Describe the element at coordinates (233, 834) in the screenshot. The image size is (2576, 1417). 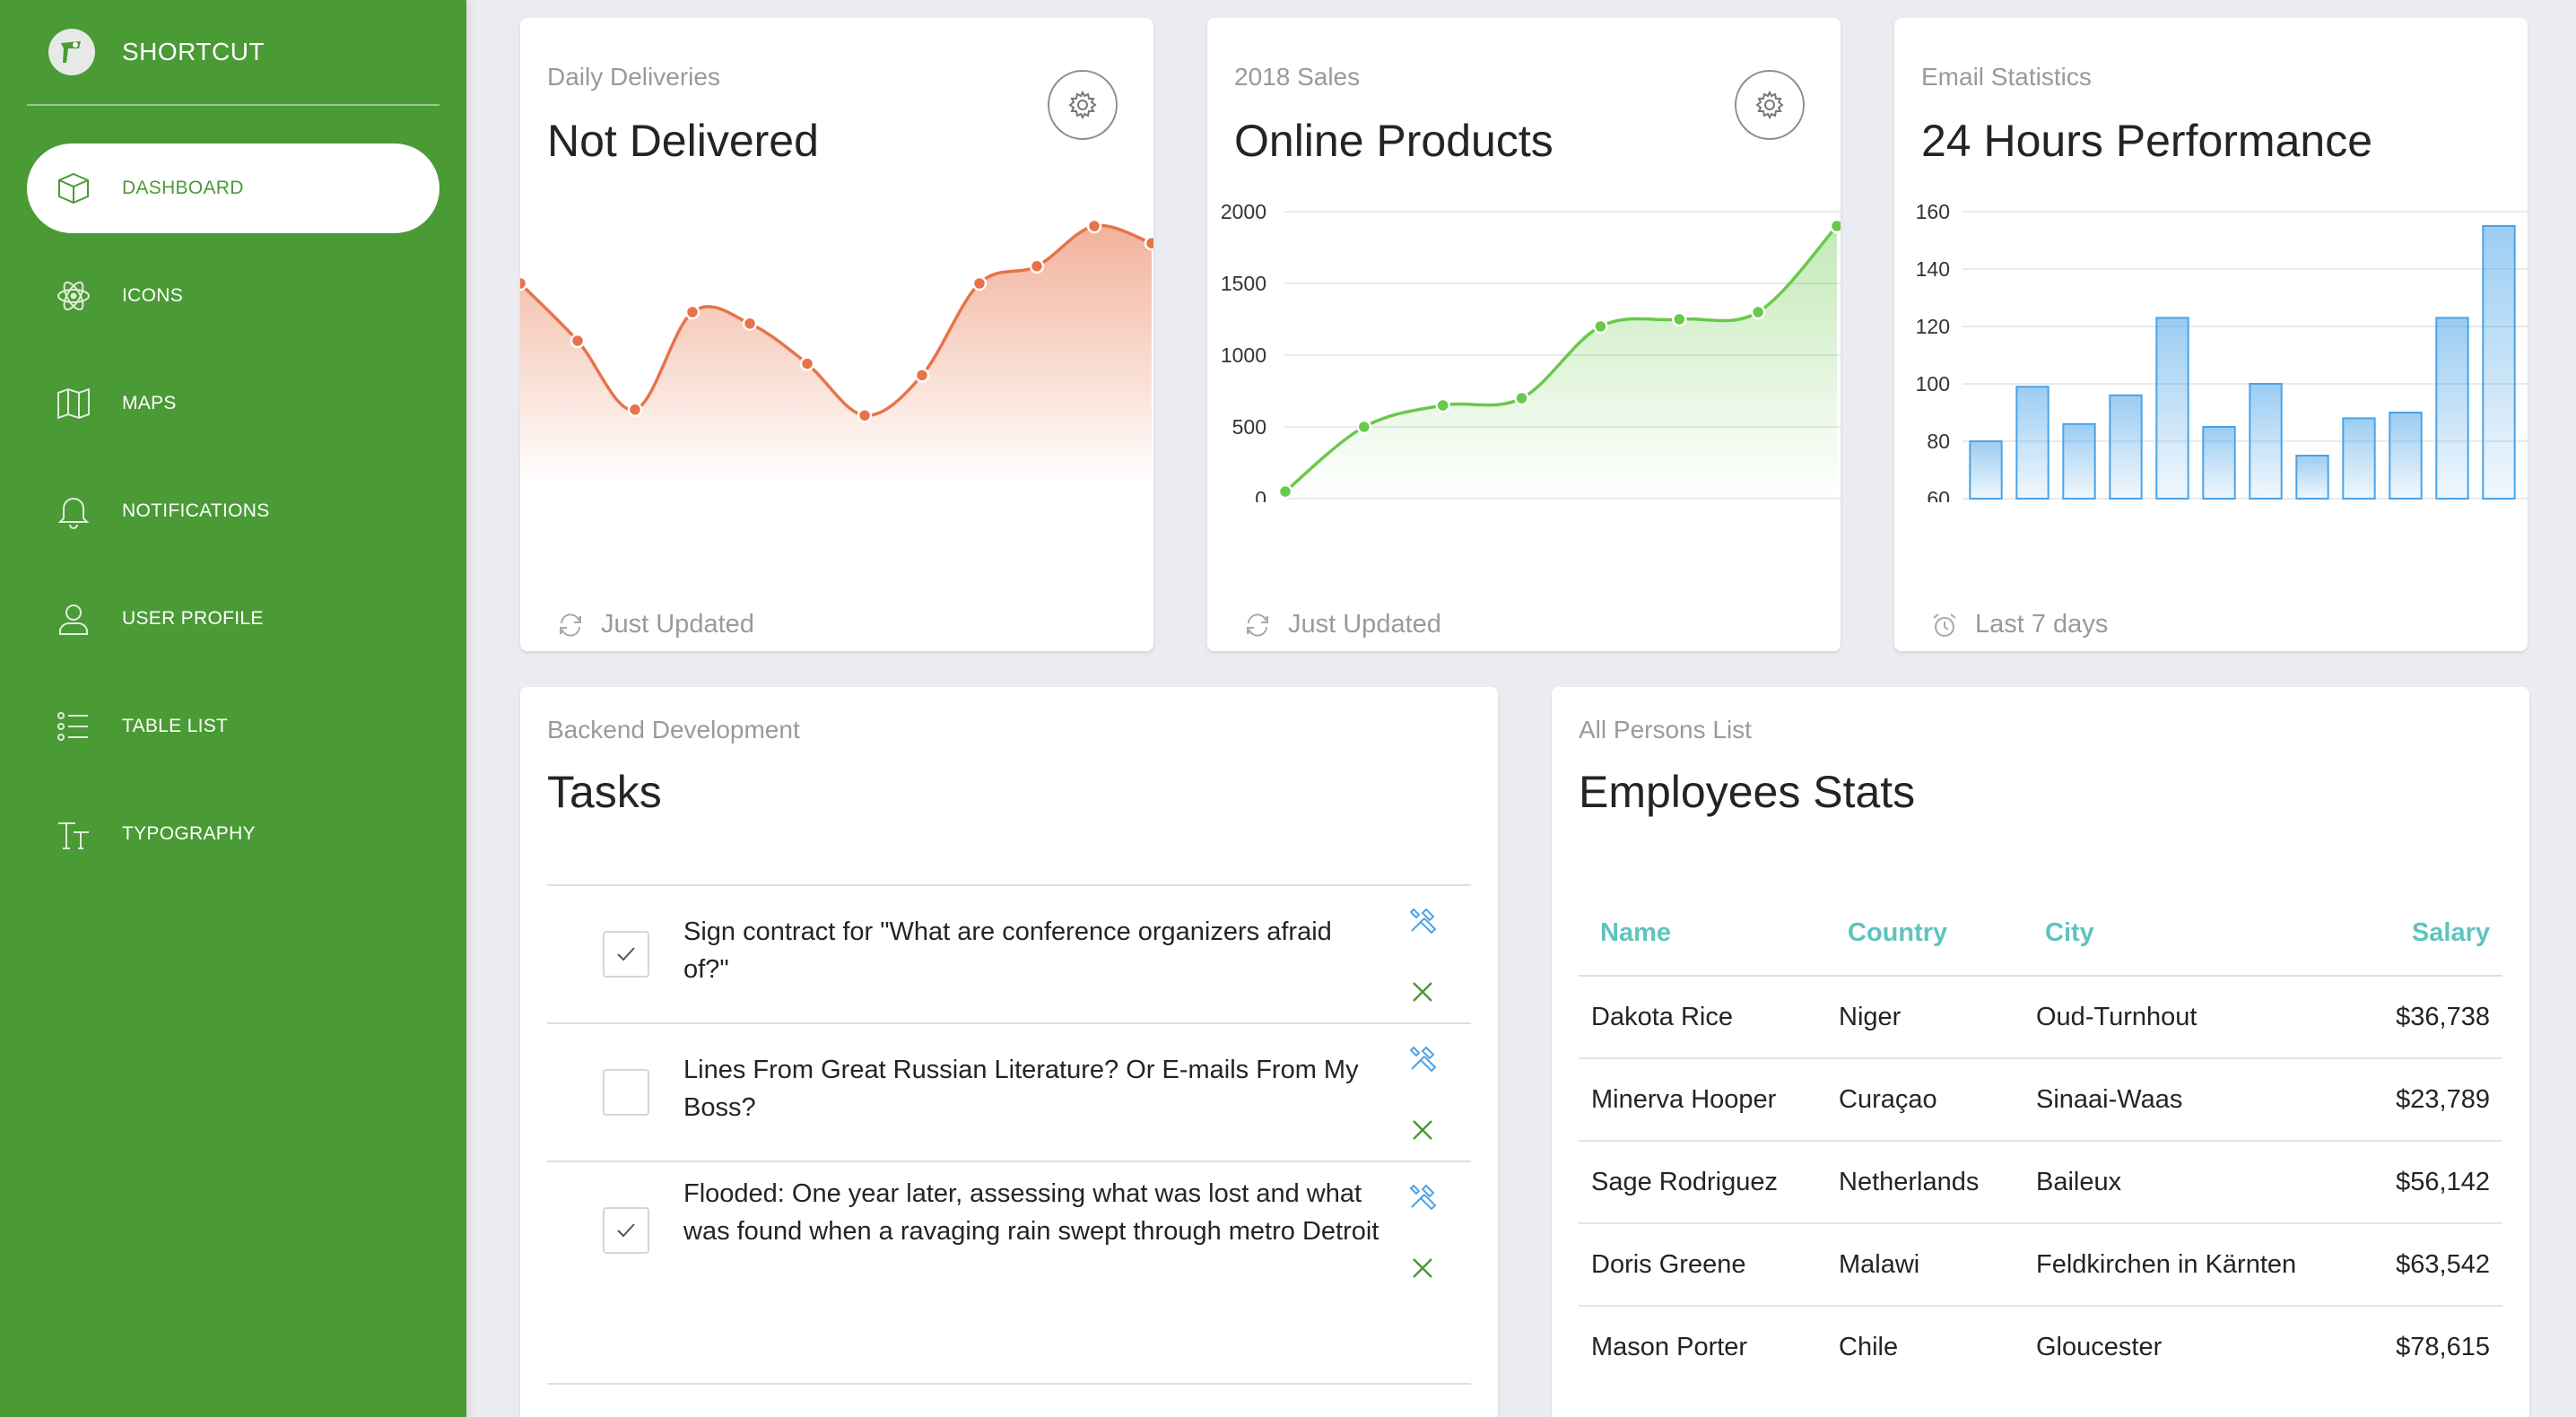
I see `sidebar-item-typography: TYPOGRAPHY` at that location.